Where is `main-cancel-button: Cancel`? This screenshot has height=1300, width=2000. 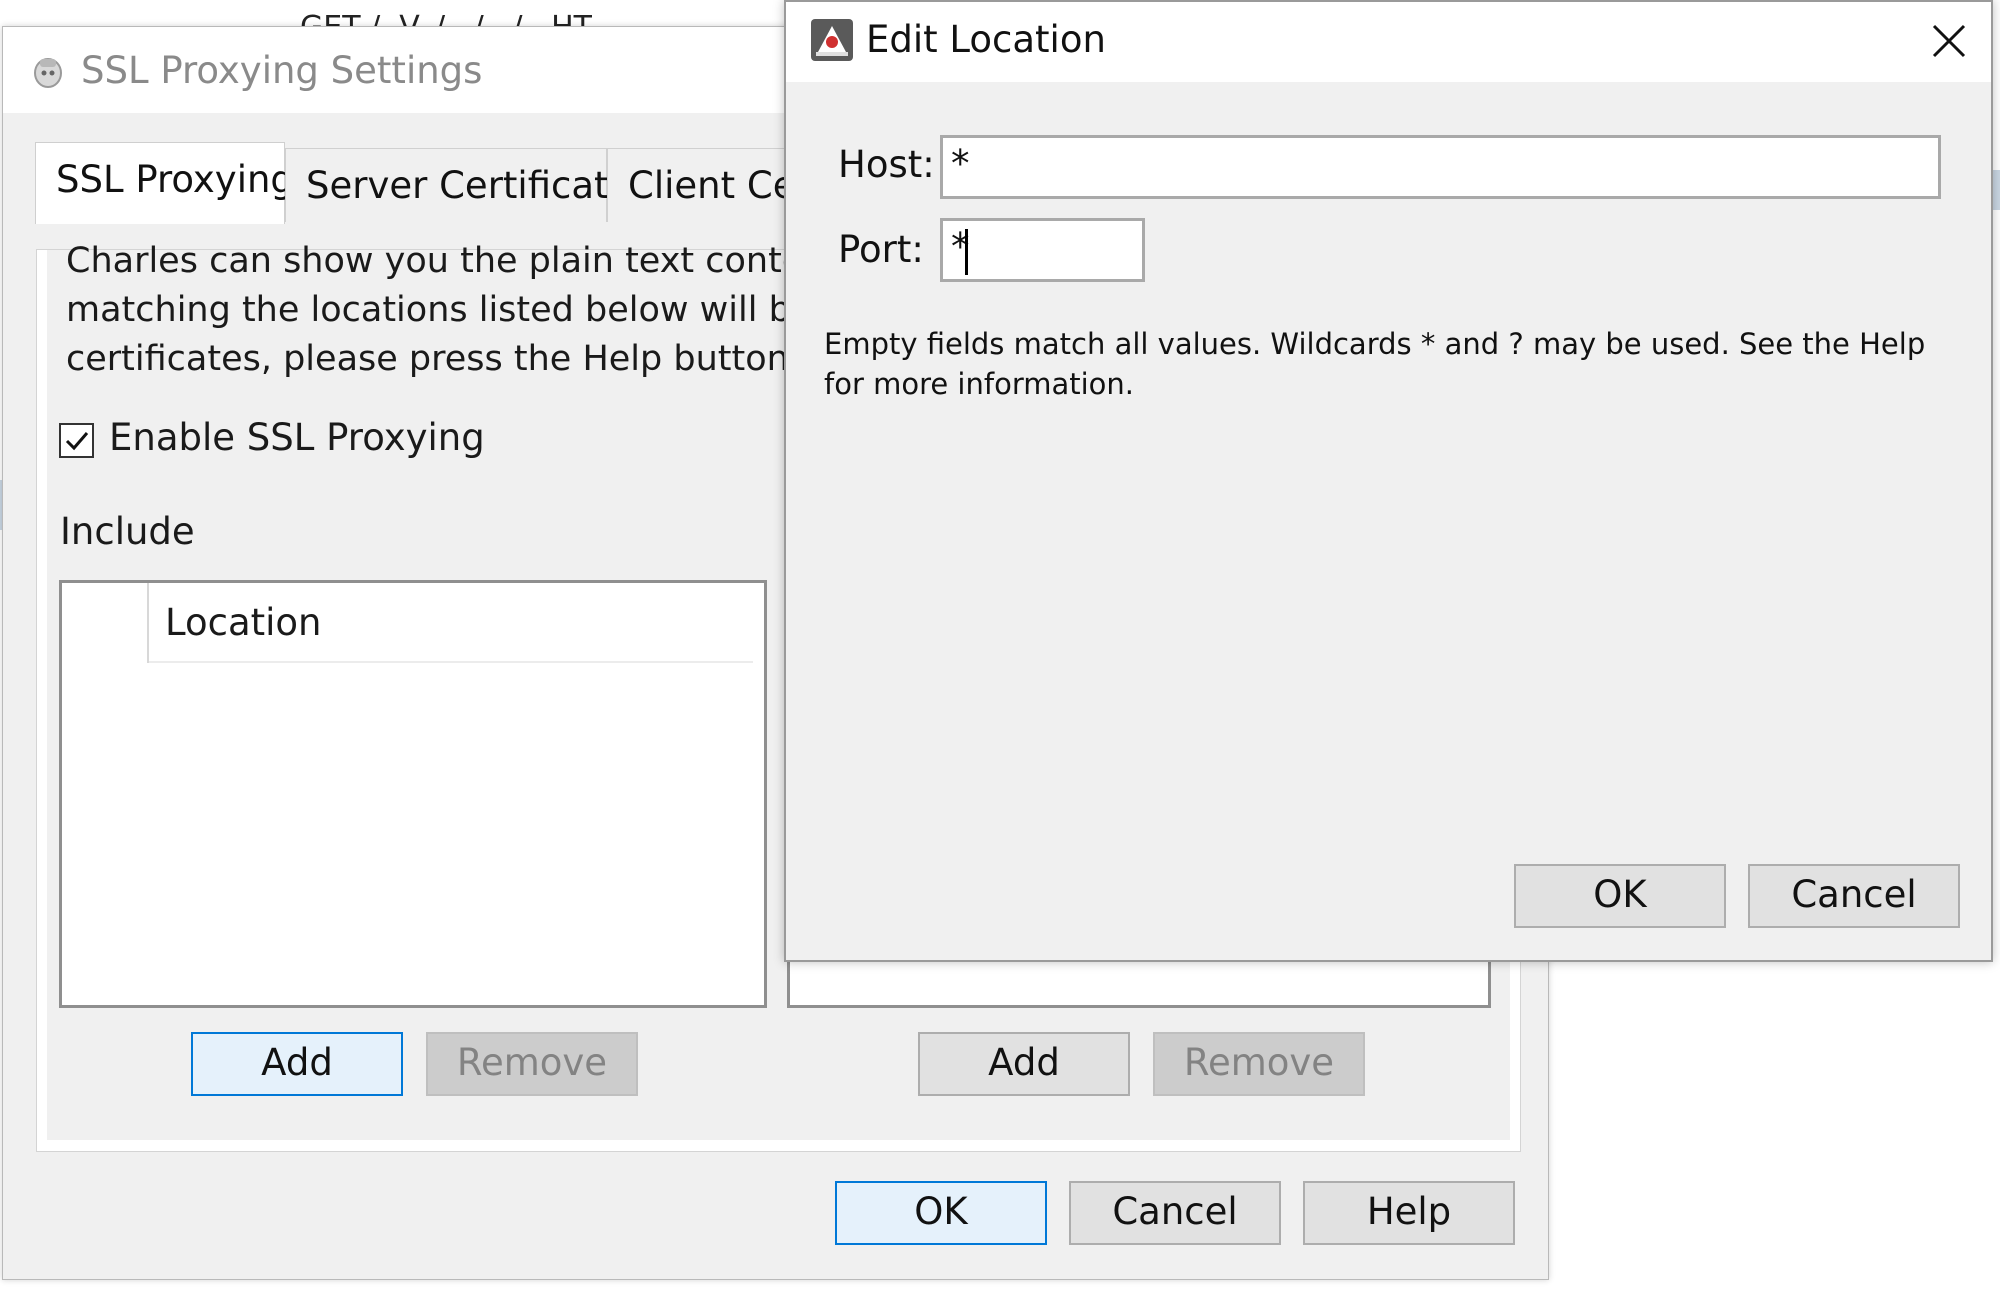
main-cancel-button: Cancel is located at coordinates (1175, 1213).